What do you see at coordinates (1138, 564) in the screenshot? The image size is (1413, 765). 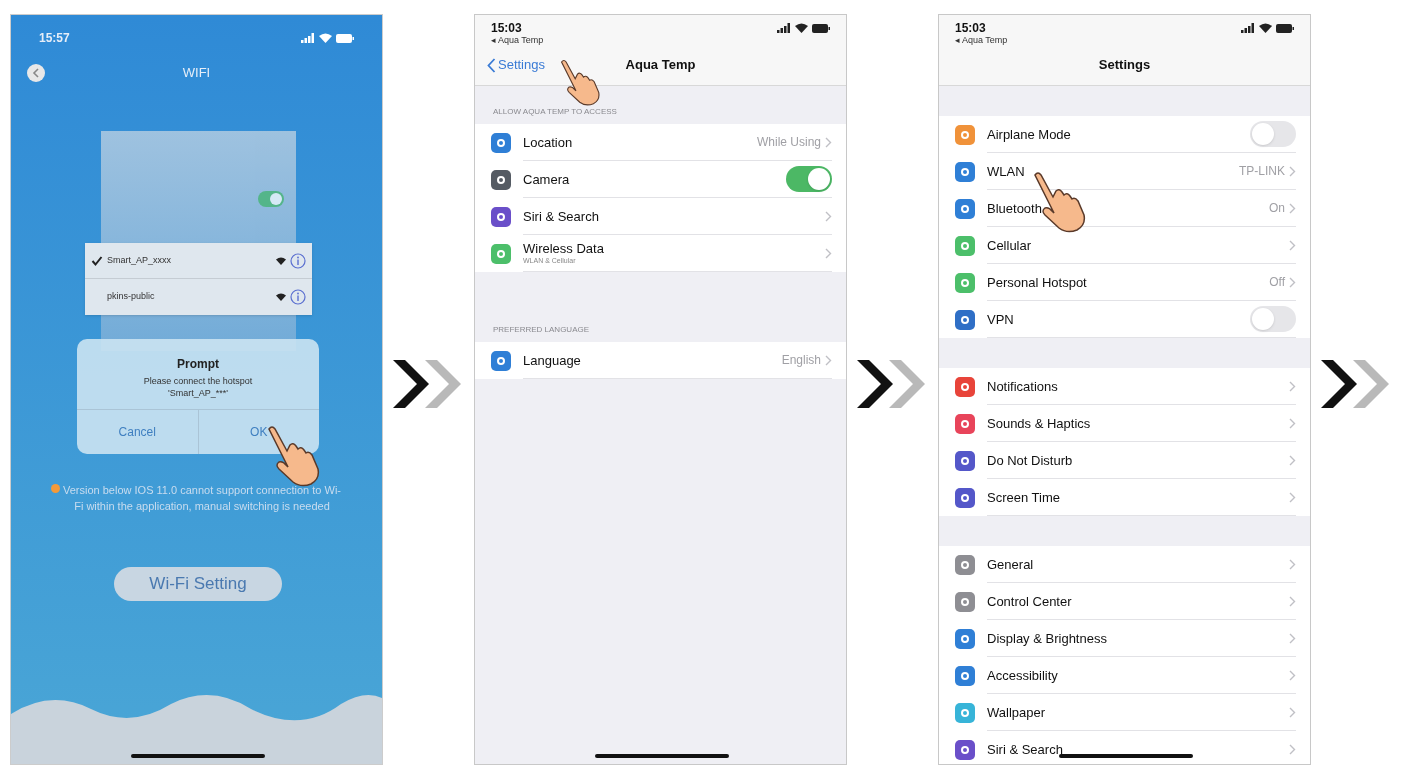 I see `row-label: General` at bounding box center [1138, 564].